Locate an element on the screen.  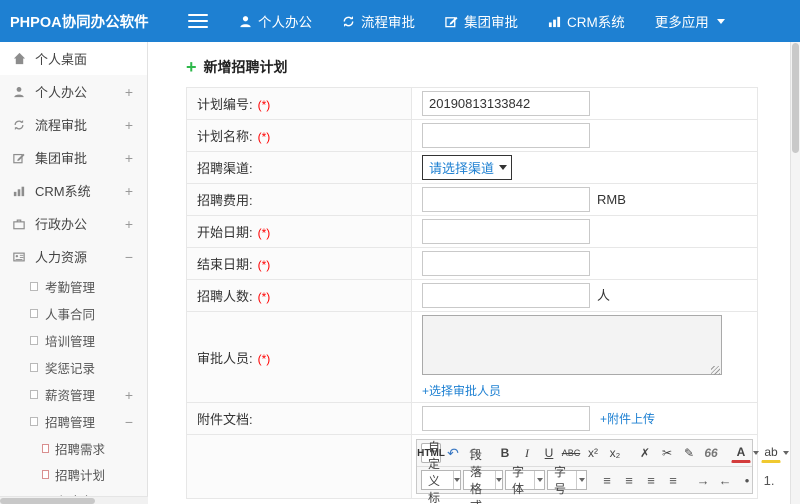
align-center-button: ≡ is located at coordinates (629, 480).